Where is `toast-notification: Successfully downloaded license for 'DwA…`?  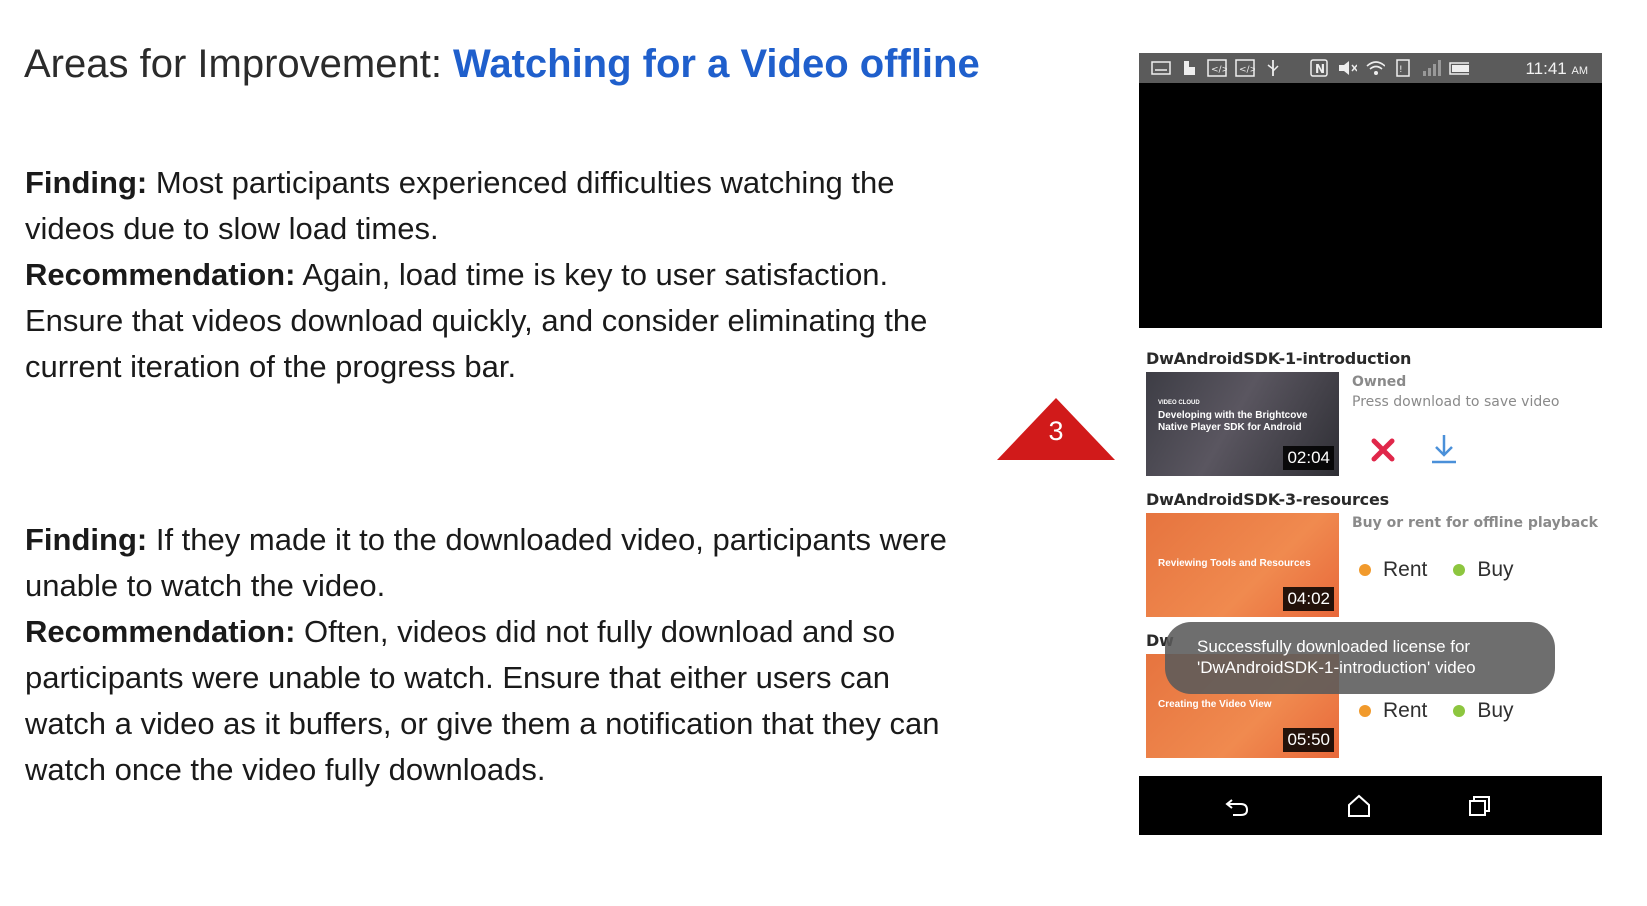
toast-notification: Successfully downloaded license for 'DwA… is located at coordinates (1360, 658).